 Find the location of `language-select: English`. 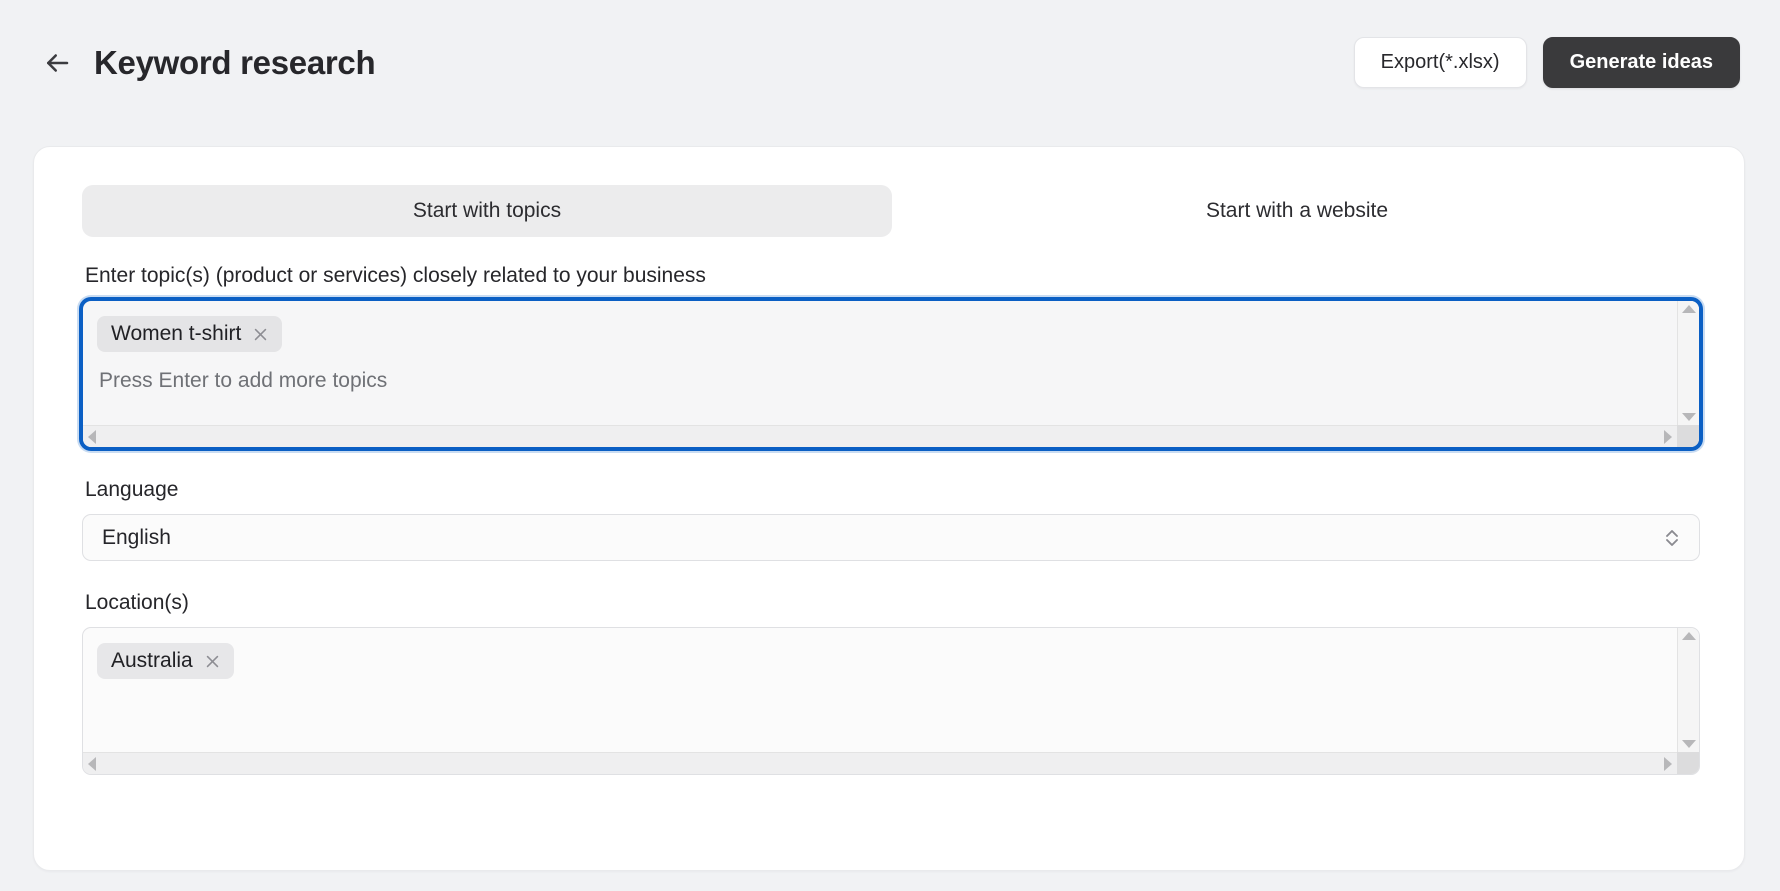

language-select: English is located at coordinates (891, 537).